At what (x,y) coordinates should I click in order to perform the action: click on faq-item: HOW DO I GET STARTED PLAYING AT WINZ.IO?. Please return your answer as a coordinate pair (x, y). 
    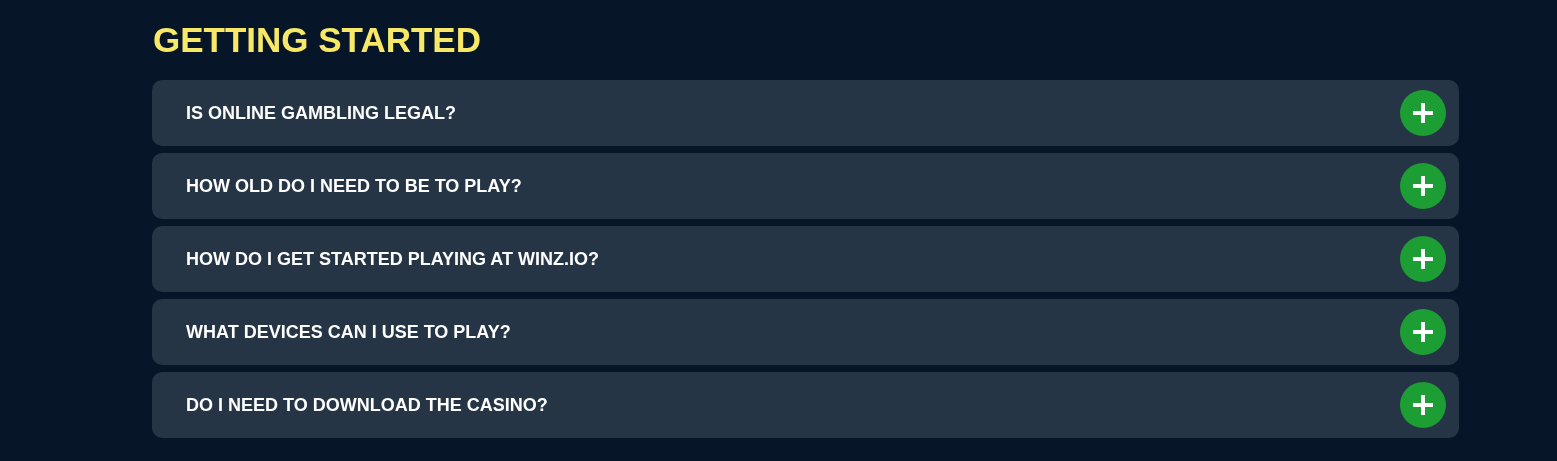
    Looking at the image, I should click on (805, 259).